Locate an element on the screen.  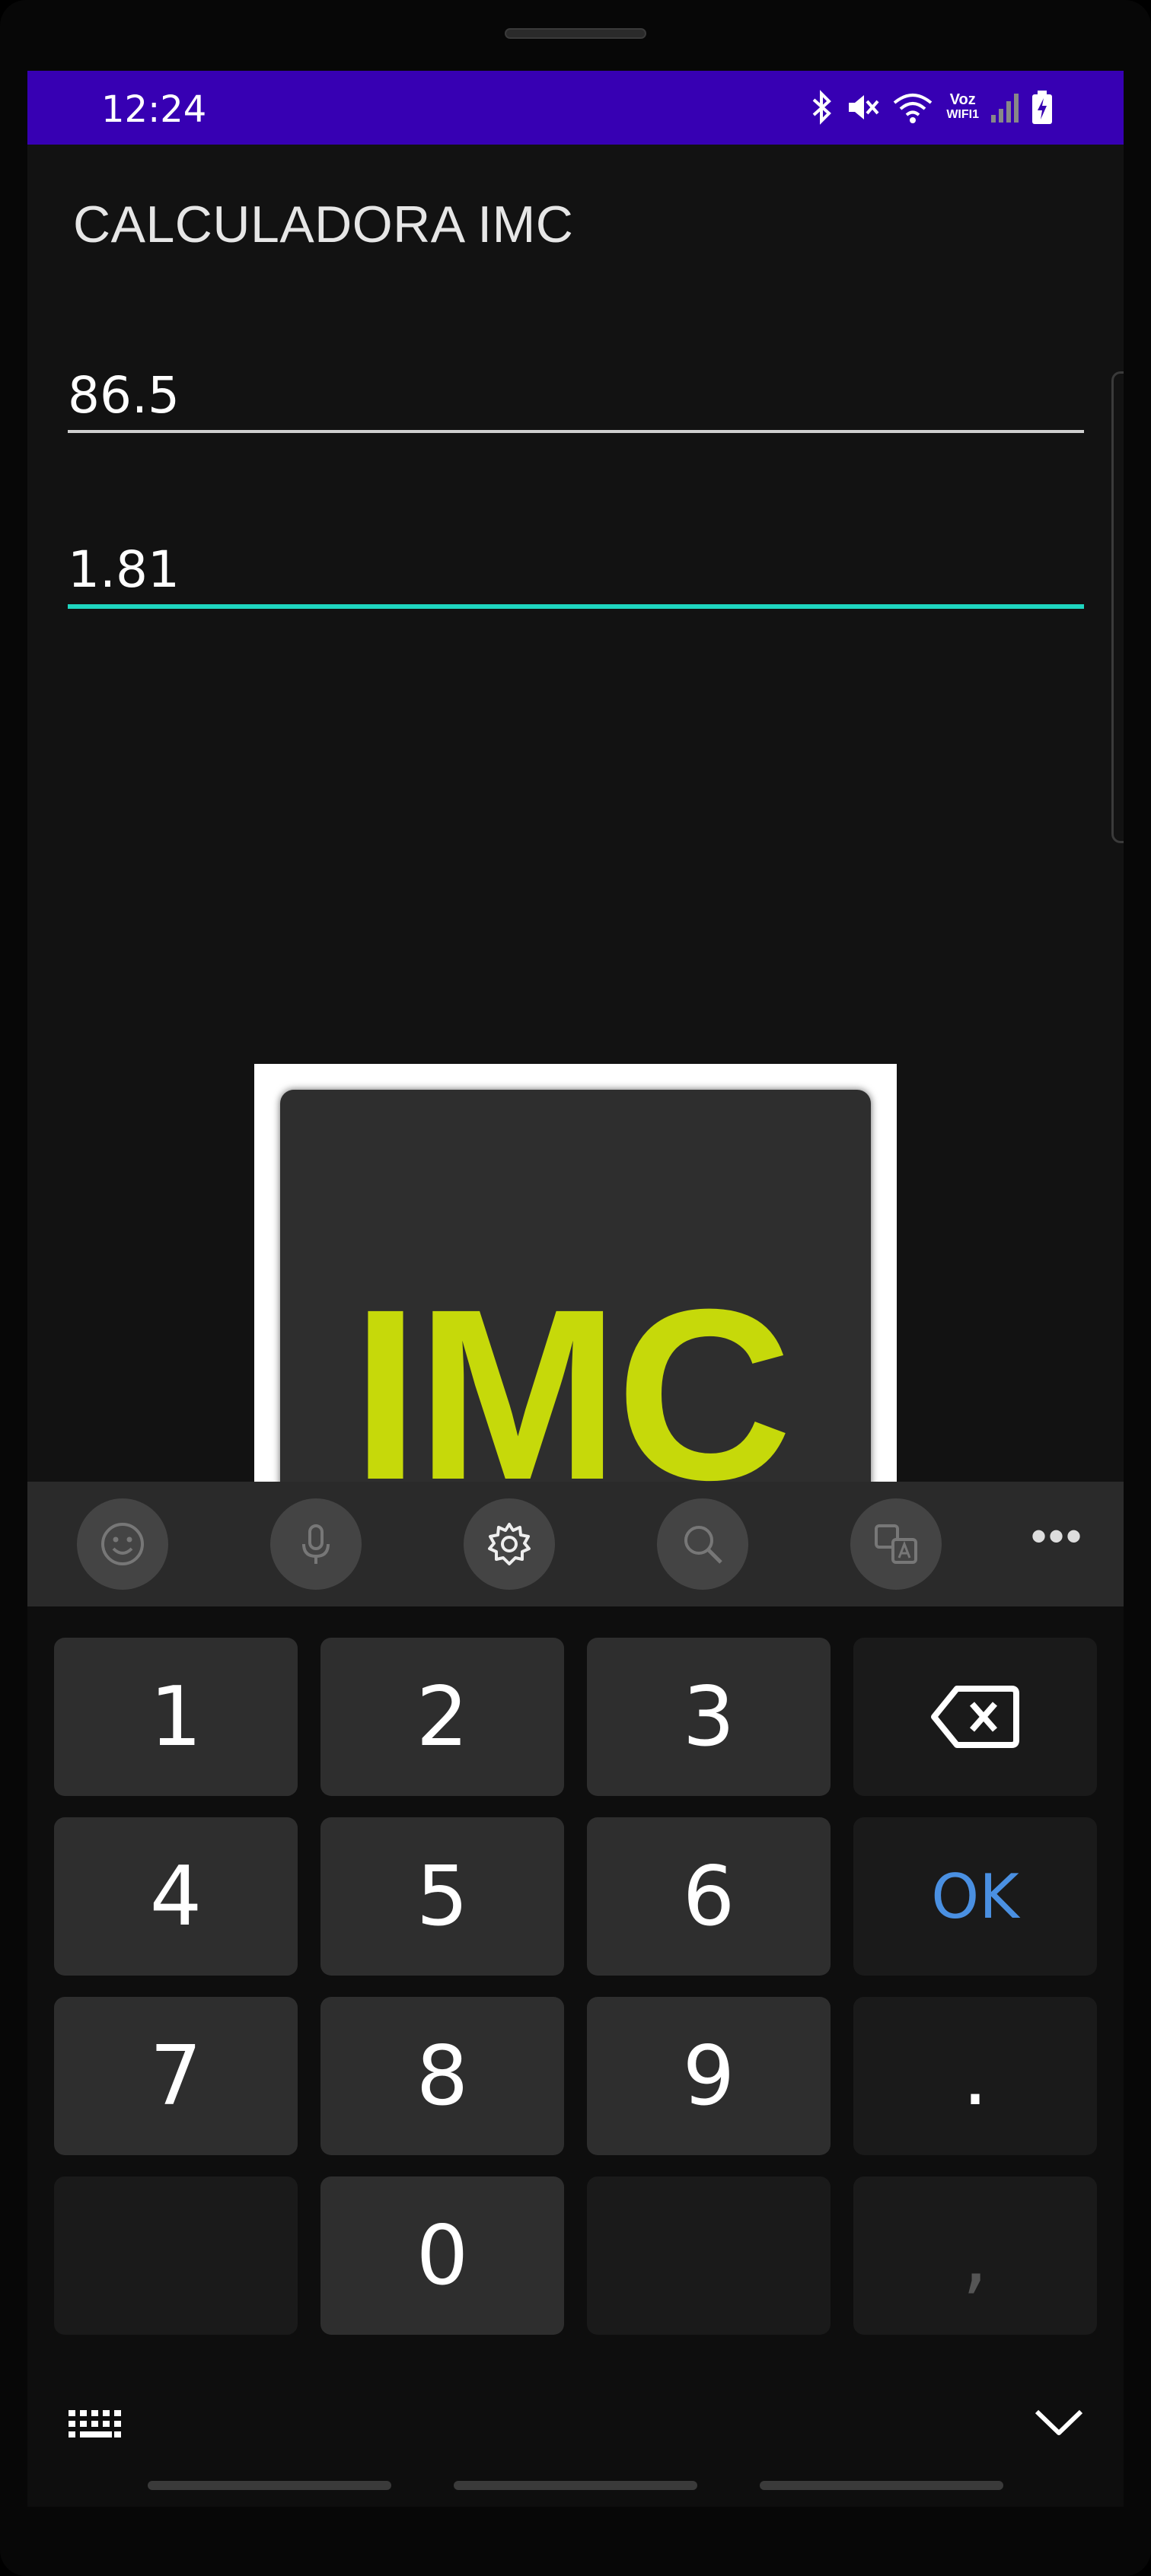
voz-wifi-label: Voz WIFI1 is located at coordinates (962, 108).